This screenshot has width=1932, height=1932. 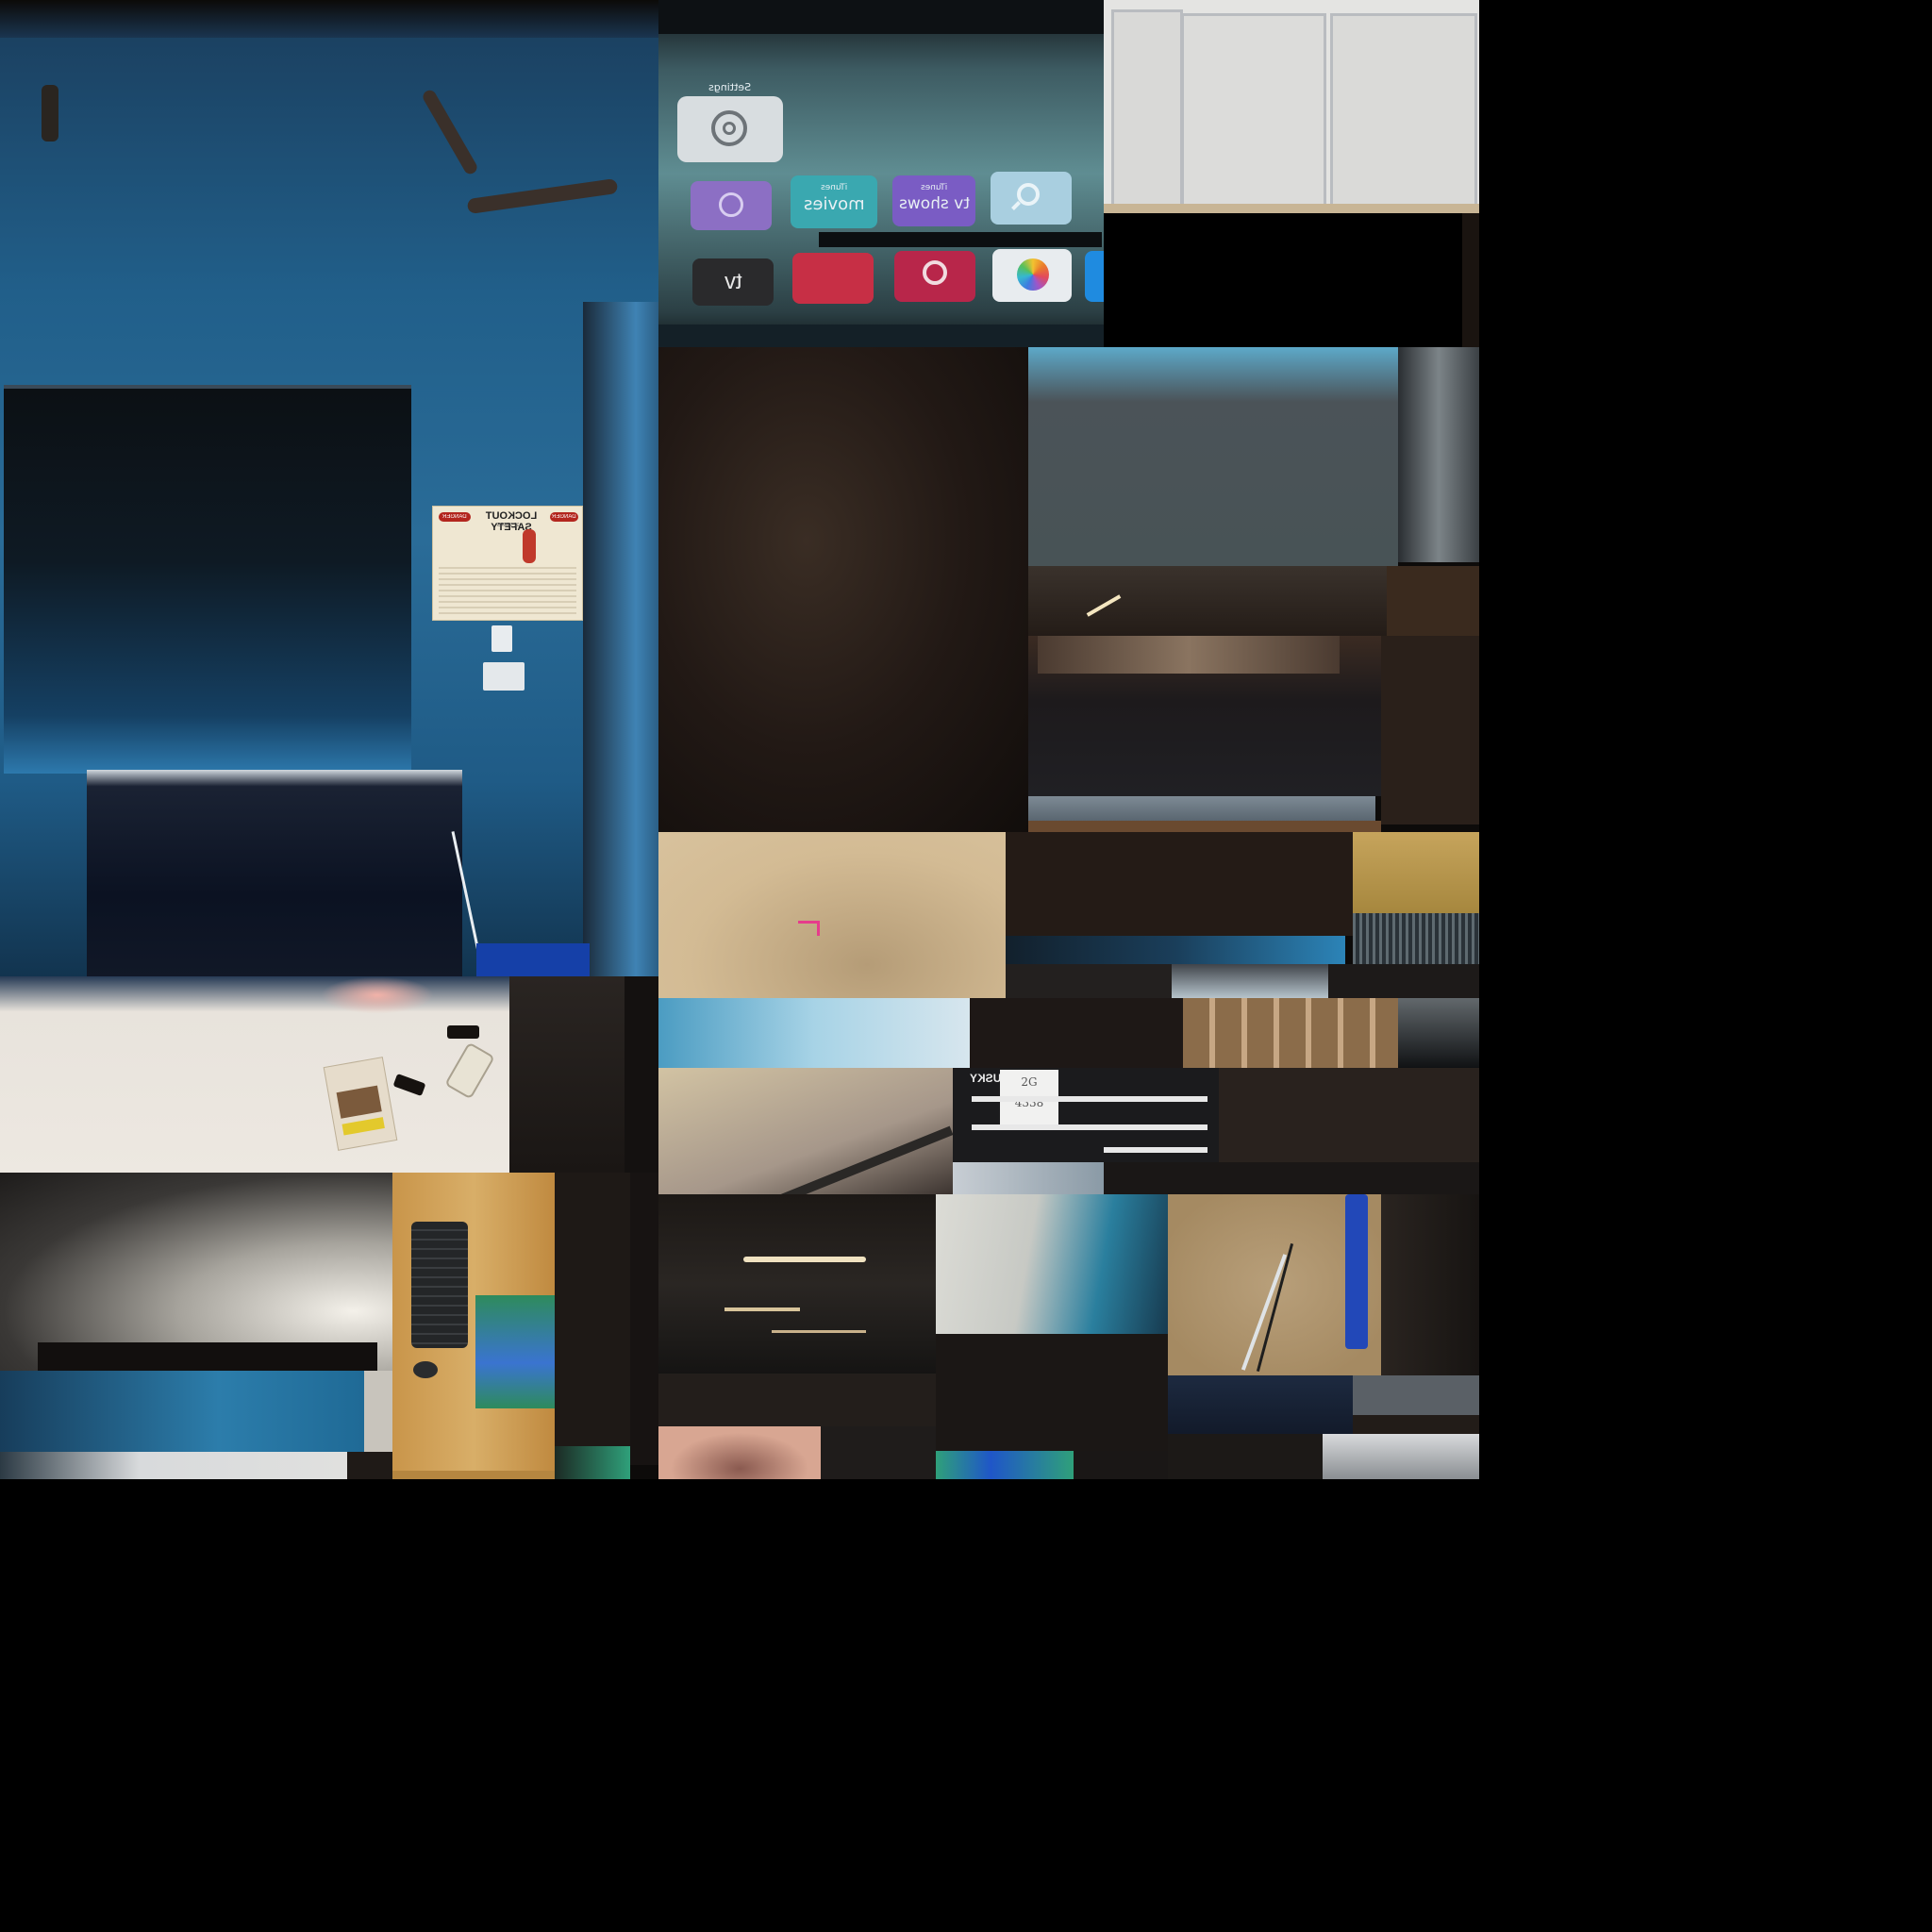 What do you see at coordinates (814, 1033) in the screenshot?
I see `light-blue-tile` at bounding box center [814, 1033].